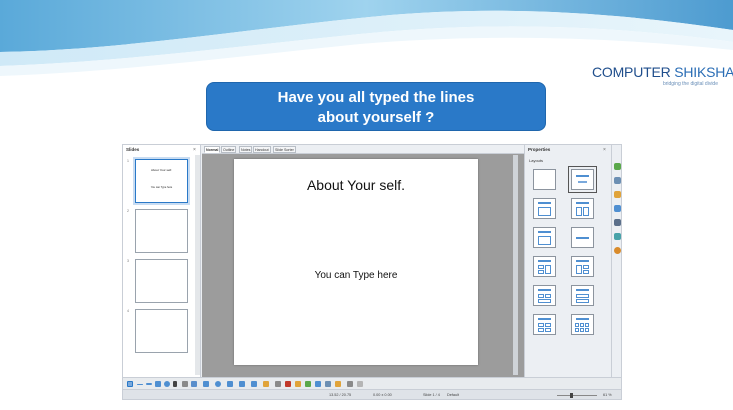 Image resolution: width=733 pixels, height=410 pixels. What do you see at coordinates (356, 275) in the screenshot?
I see `slide-body-text: You can Type here` at bounding box center [356, 275].